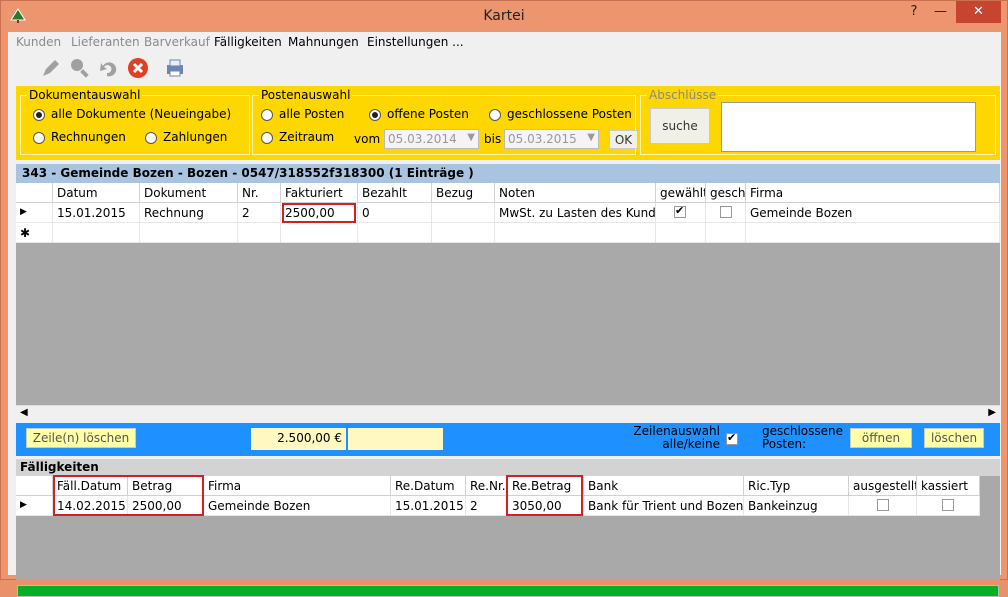  Describe the element at coordinates (109, 68) in the screenshot. I see `undo-icon` at that location.